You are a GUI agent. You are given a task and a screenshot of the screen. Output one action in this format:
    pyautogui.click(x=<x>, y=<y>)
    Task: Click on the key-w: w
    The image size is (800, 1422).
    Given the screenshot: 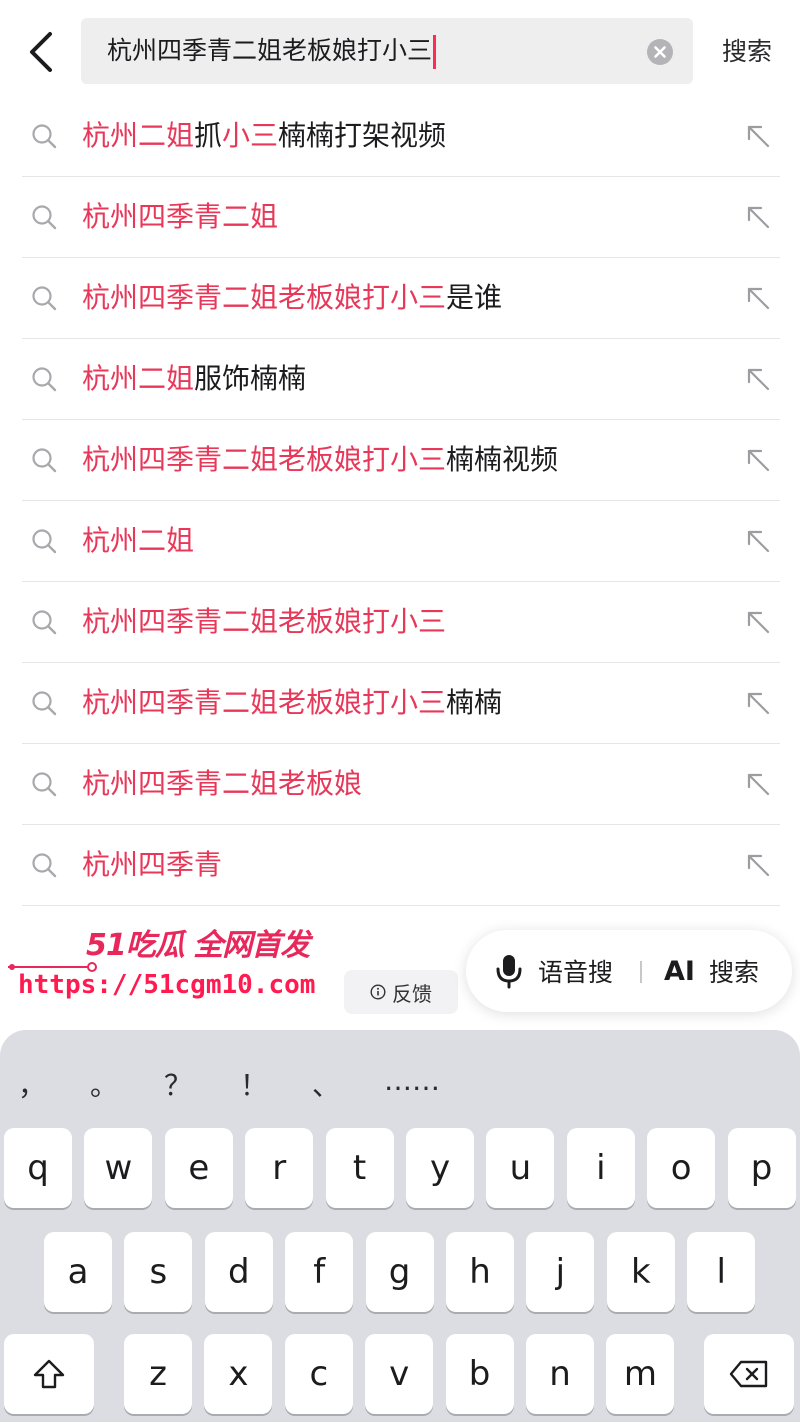 What is the action you would take?
    pyautogui.click(x=118, y=1168)
    